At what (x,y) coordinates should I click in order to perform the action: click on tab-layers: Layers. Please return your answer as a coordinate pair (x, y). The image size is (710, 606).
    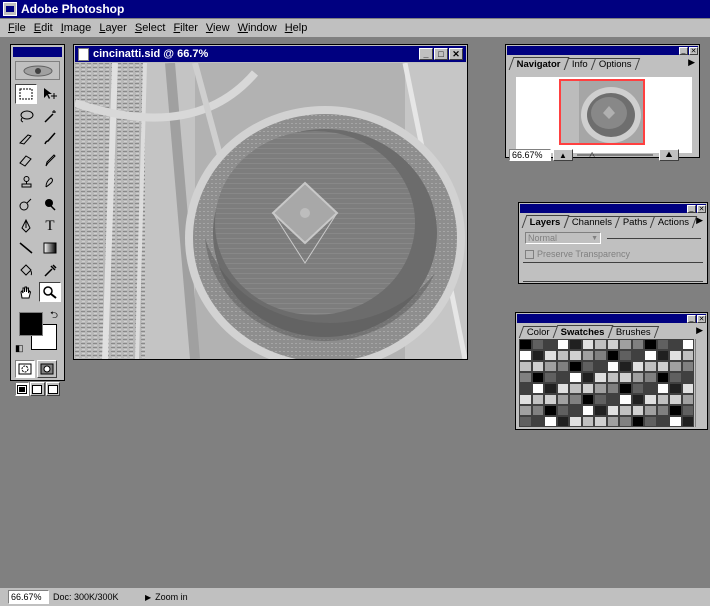
    Looking at the image, I should click on (545, 221).